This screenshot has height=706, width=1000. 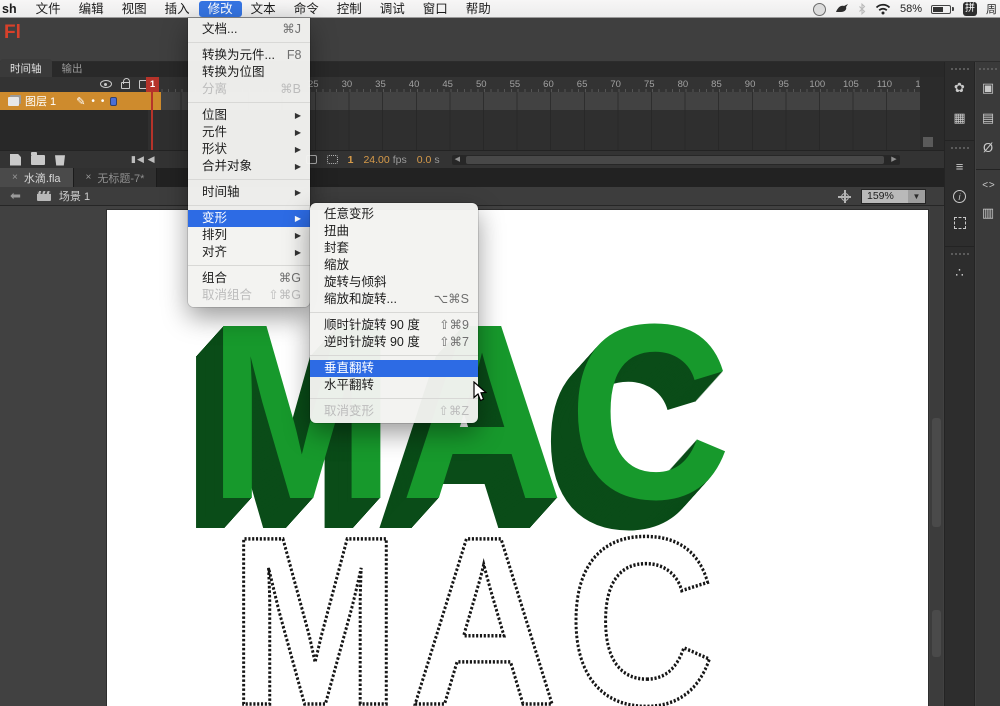 What do you see at coordinates (936, 456) in the screenshot?
I see `stage-vertical-scrollbar` at bounding box center [936, 456].